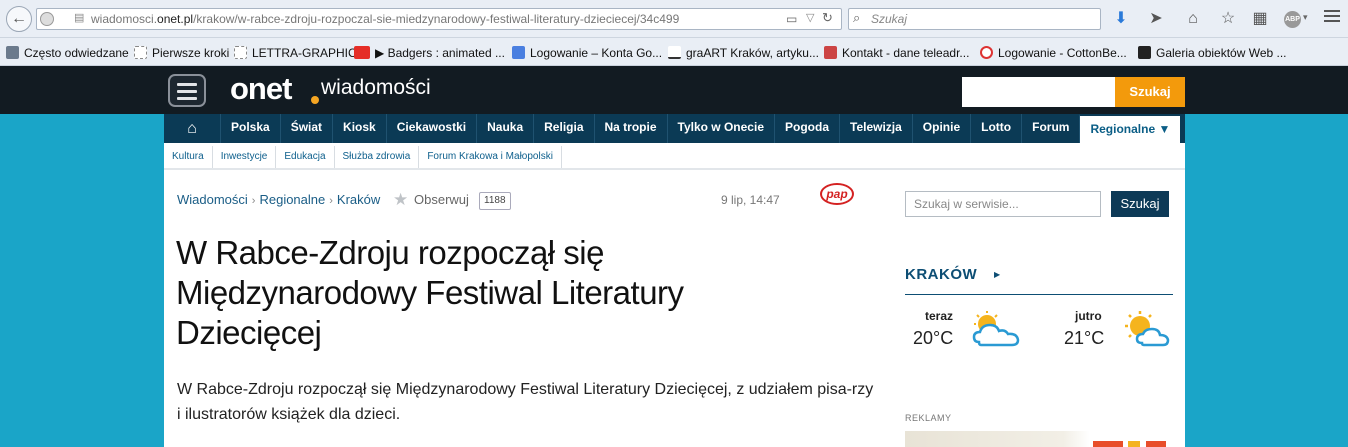 This screenshot has height=447, width=1348. Describe the element at coordinates (827, 18) in the screenshot. I see `reload-icon: ↻` at that location.